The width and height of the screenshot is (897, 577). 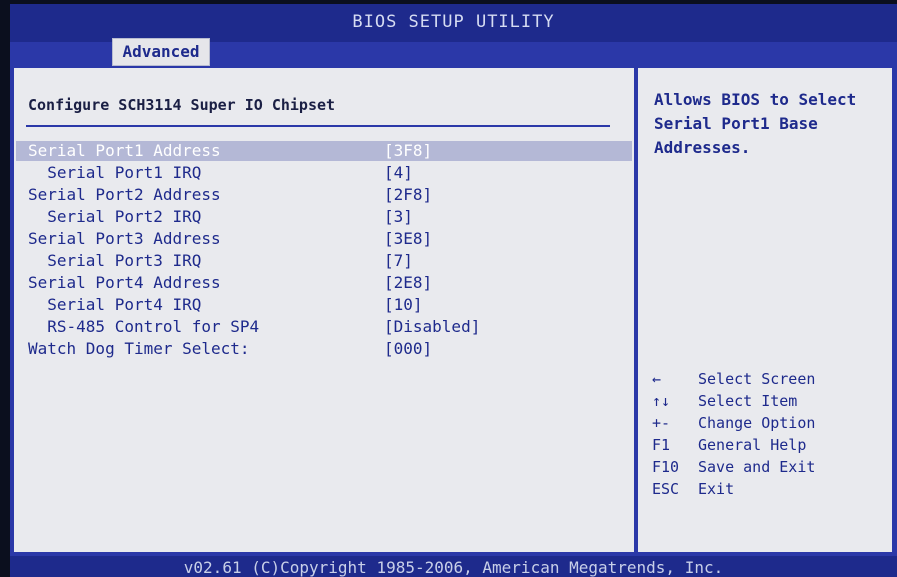 I want to click on key-description: Save and Exit, so click(x=757, y=467).